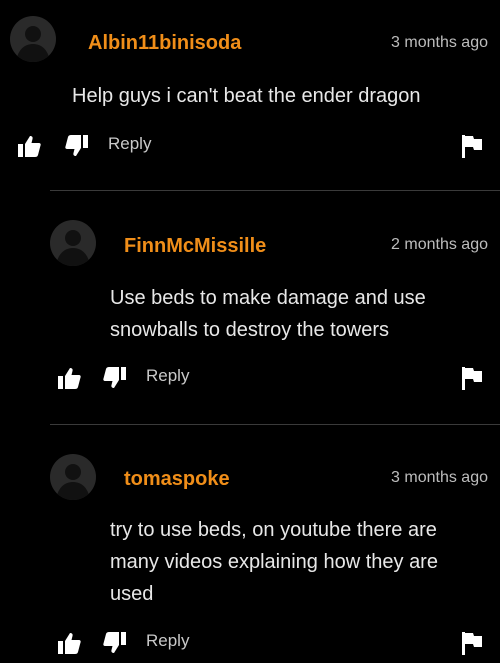 The height and width of the screenshot is (663, 500). What do you see at coordinates (164, 43) in the screenshot?
I see `comment-username: Albin11binisoda` at bounding box center [164, 43].